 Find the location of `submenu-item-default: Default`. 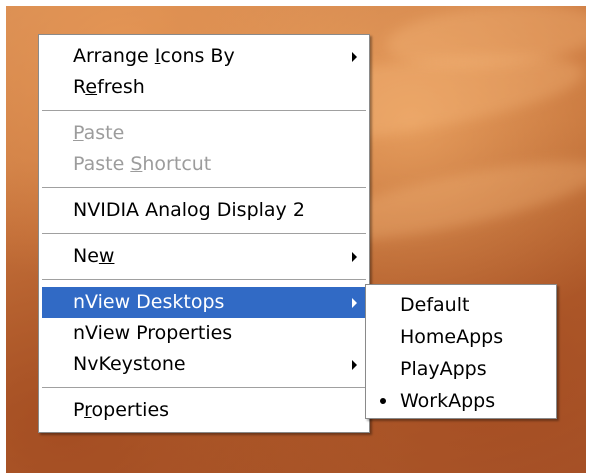

submenu-item-default: Default is located at coordinates (461, 305).